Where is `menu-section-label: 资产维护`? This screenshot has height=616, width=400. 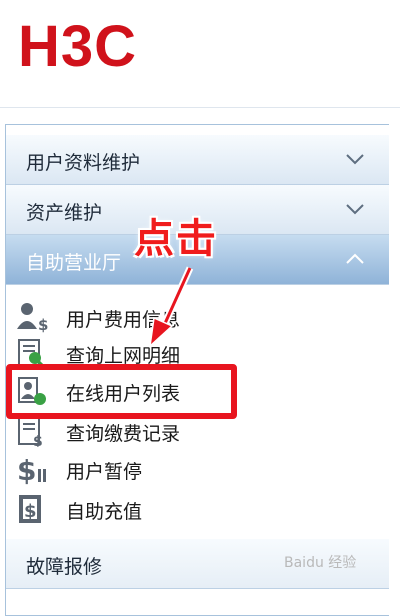 menu-section-label: 资产维护 is located at coordinates (64, 213).